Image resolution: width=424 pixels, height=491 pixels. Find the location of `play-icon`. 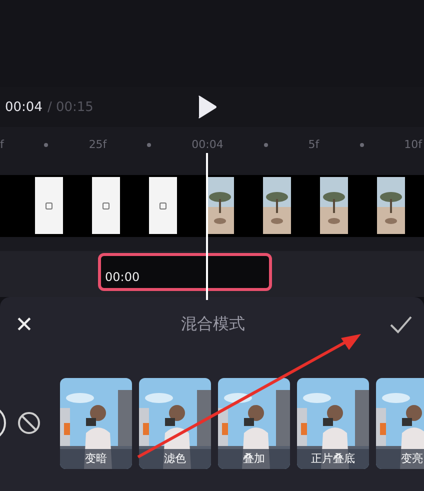

play-icon is located at coordinates (207, 107).